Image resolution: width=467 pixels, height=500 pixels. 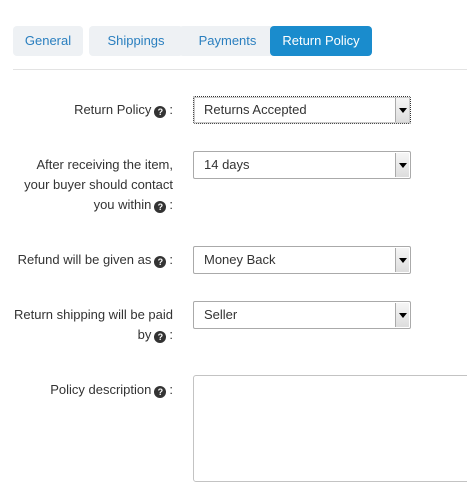 I want to click on tab-shippings: Shippings, so click(x=136, y=41).